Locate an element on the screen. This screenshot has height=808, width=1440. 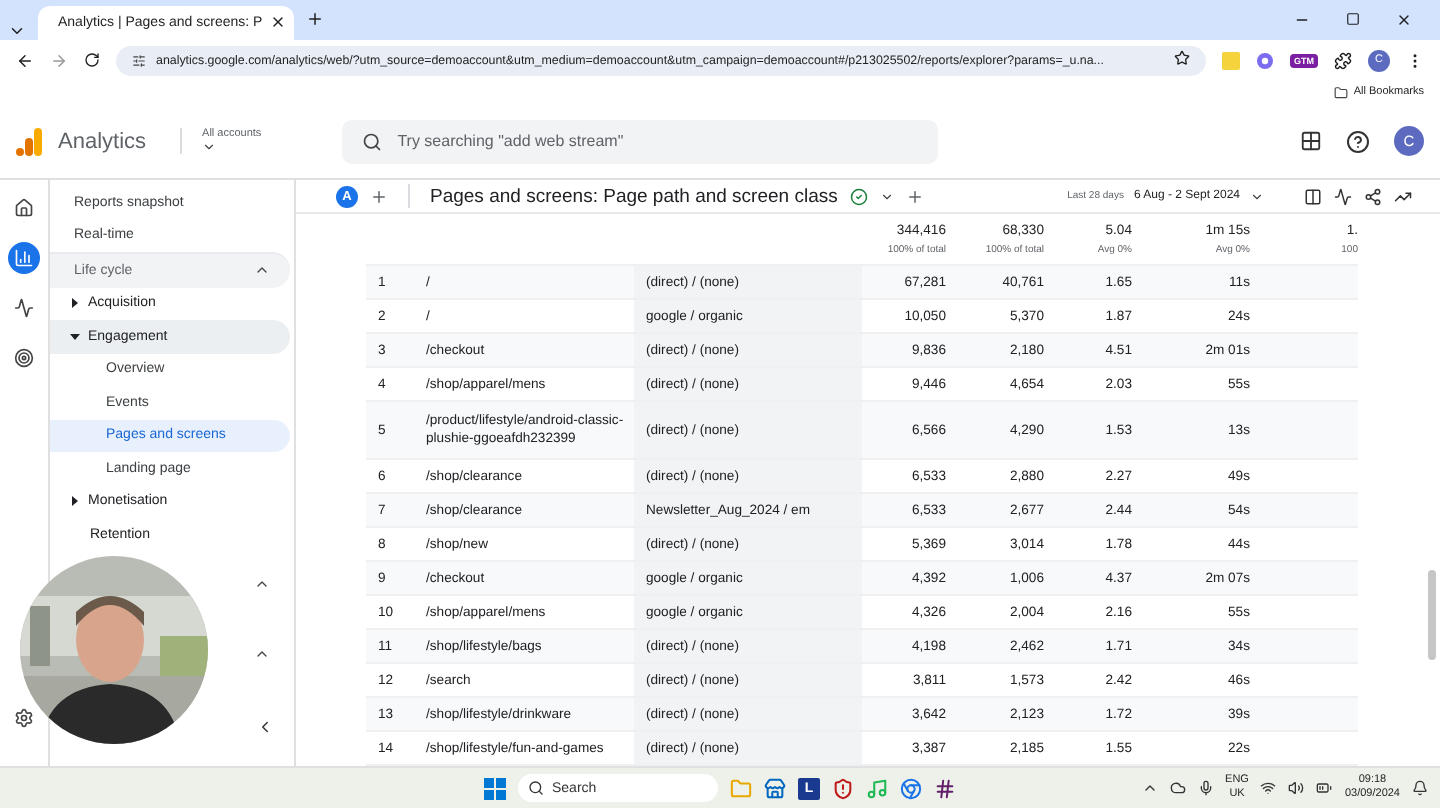
reload-icon is located at coordinates (92, 60).